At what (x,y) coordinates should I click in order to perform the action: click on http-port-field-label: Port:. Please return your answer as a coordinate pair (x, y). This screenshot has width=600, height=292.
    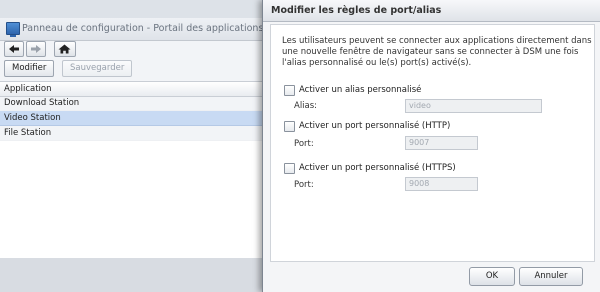
    Looking at the image, I should click on (304, 144).